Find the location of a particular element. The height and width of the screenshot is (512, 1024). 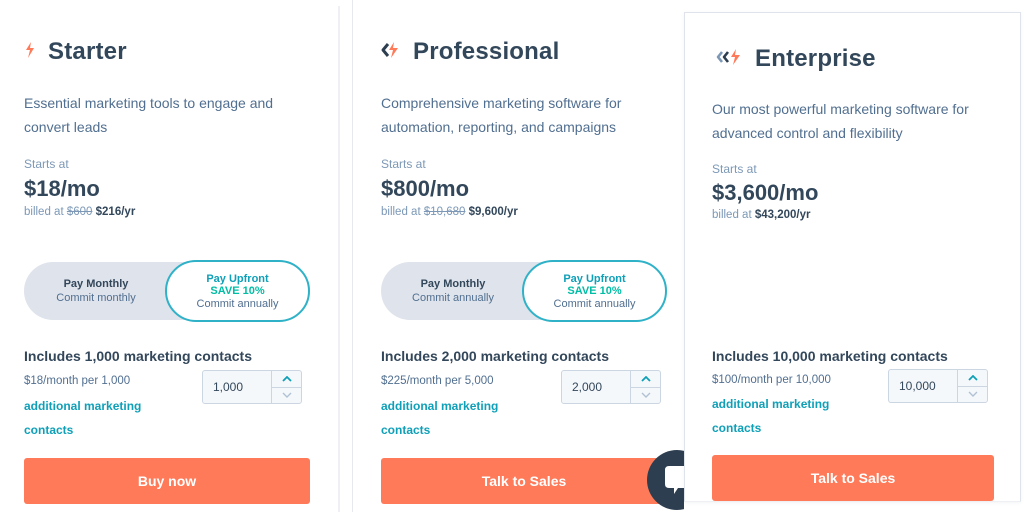

plan-price: $18/mo is located at coordinates (62, 188).